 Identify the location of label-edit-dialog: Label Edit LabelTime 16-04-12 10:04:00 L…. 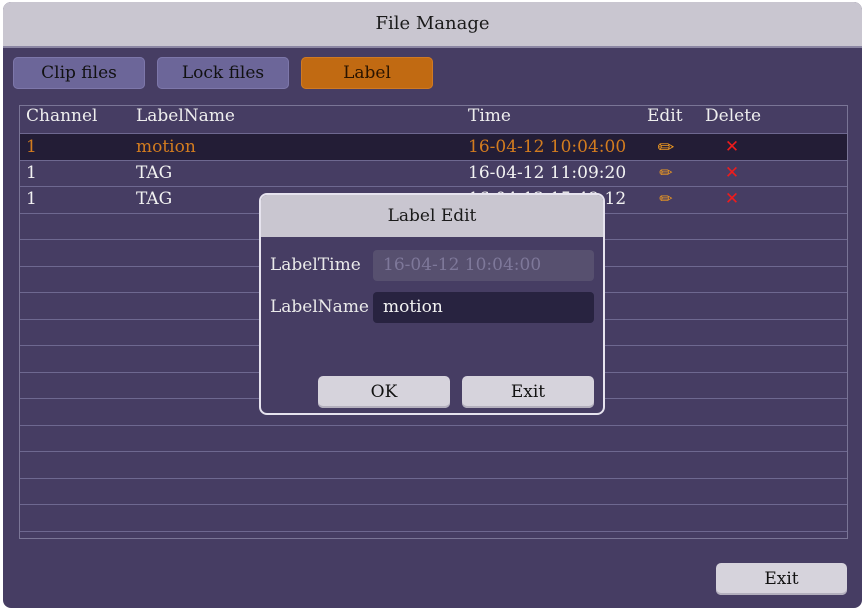
(432, 304).